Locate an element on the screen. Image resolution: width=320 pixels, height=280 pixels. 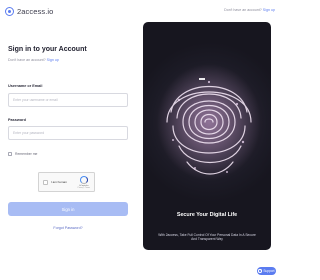
remember-me: Remember me is located at coordinates (22, 154).